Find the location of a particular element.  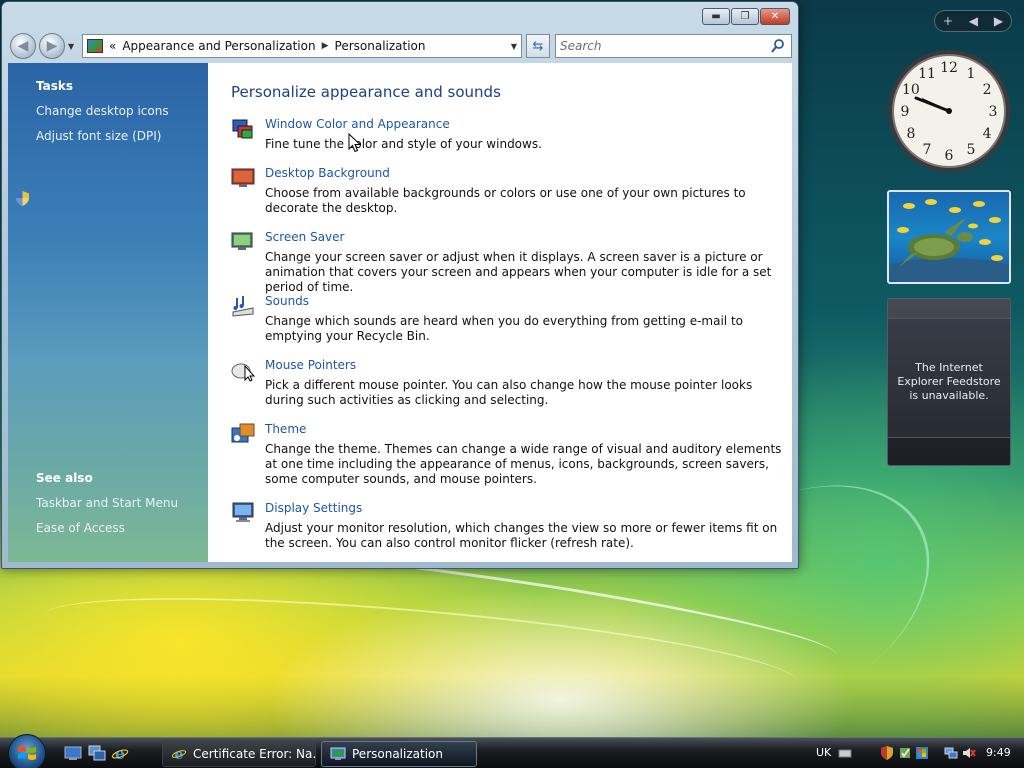

clock-numeral: 11 is located at coordinates (927, 74).